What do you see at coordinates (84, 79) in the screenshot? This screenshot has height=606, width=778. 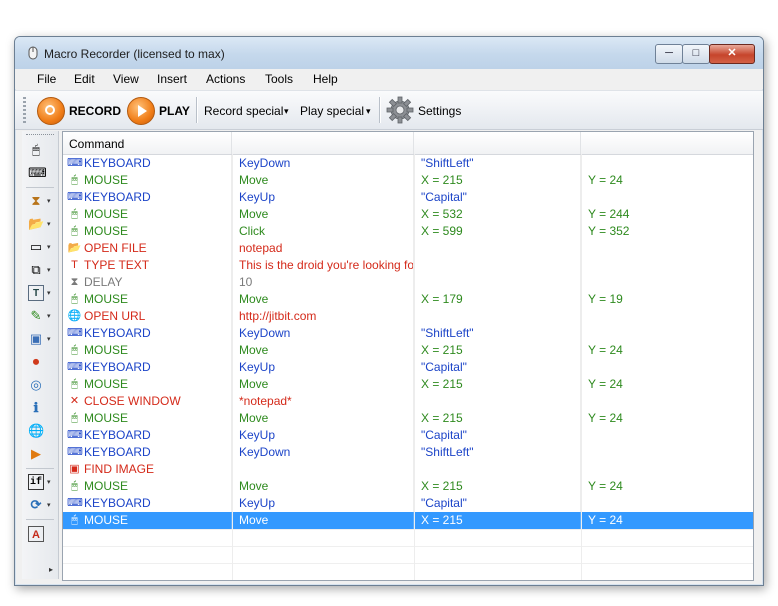 I see `menu-edit: Edit` at bounding box center [84, 79].